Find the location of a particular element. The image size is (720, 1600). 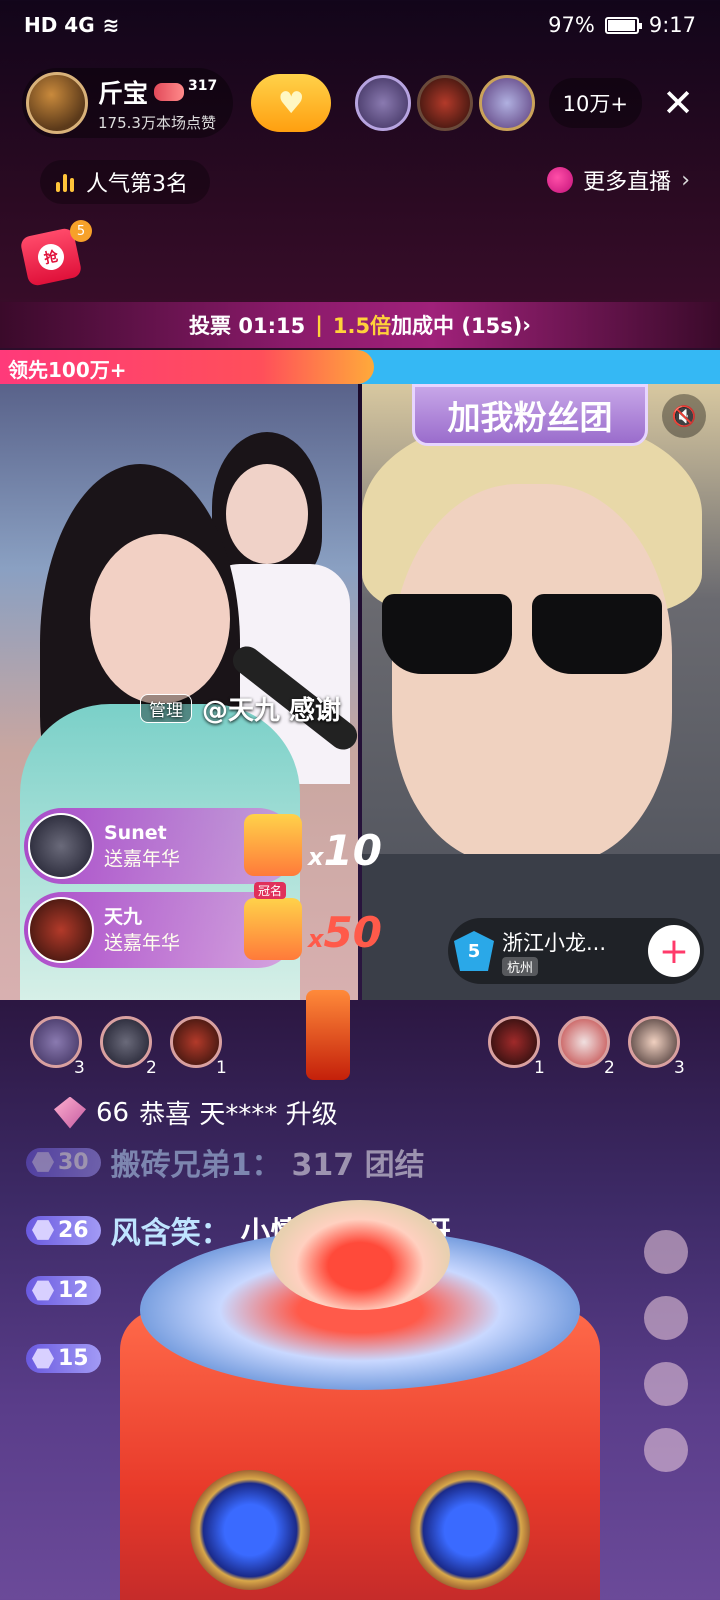

fan-club-sign: 加我粉丝团 is located at coordinates (530, 415).